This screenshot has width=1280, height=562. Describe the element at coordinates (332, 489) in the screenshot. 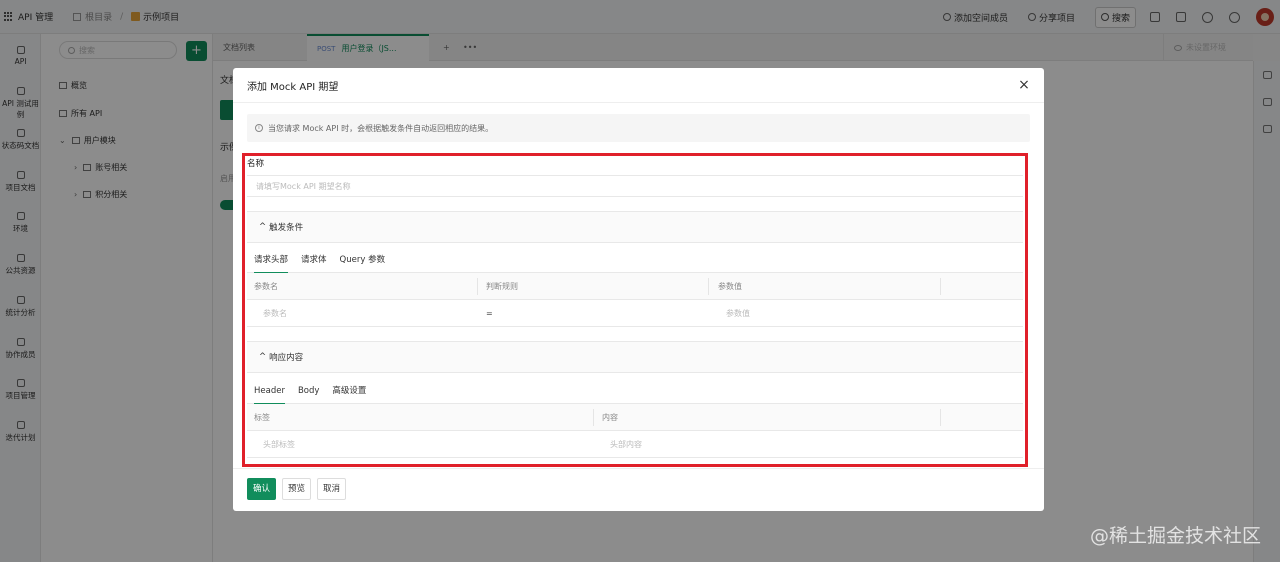

I see `cancel-button: 取消` at that location.